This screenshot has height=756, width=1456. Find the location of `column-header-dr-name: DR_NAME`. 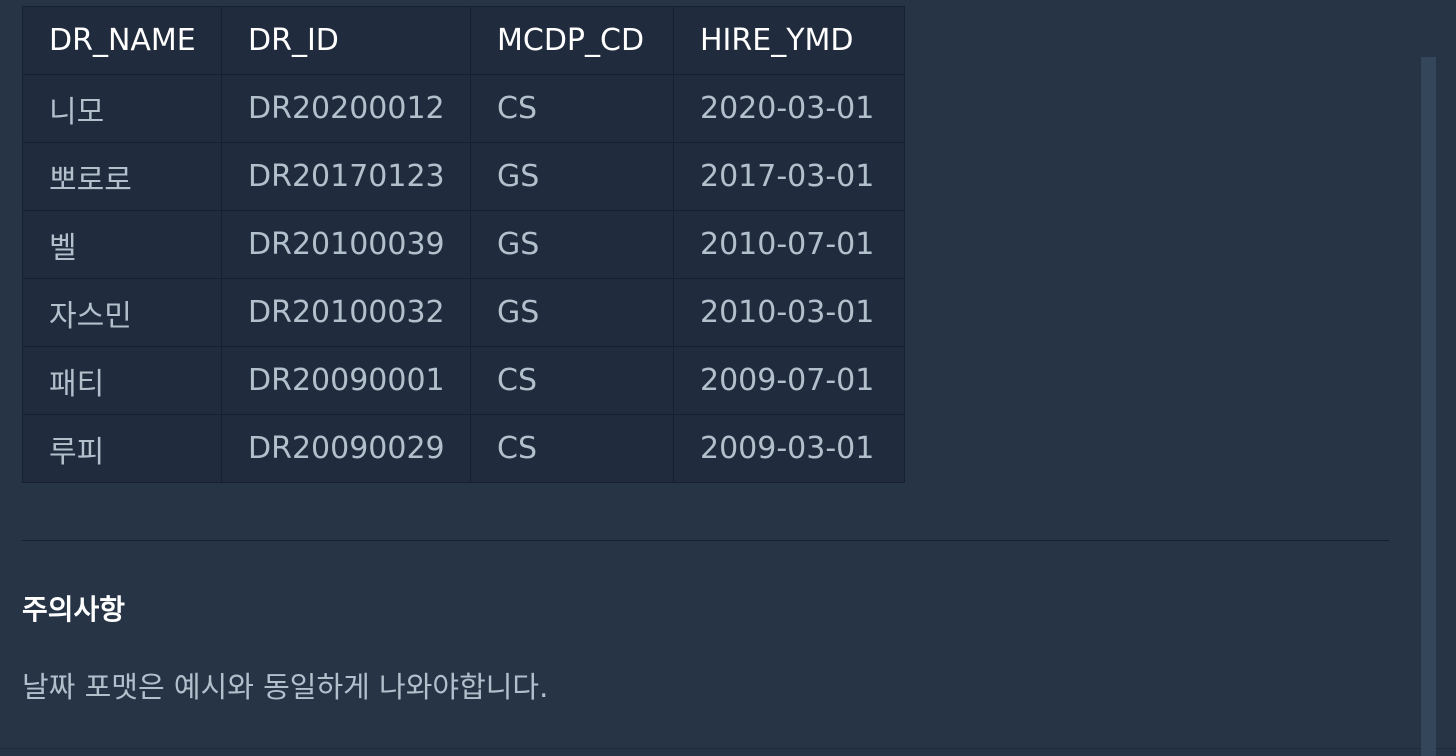

column-header-dr-name: DR_NAME is located at coordinates (122, 40).